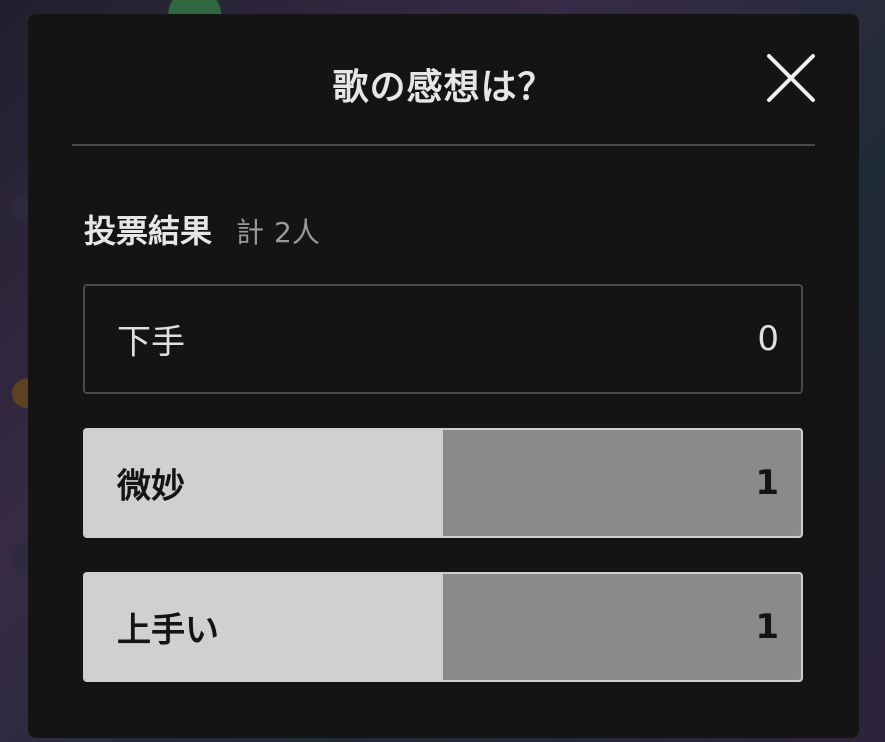 Image resolution: width=885 pixels, height=742 pixels. Describe the element at coordinates (768, 339) in the screenshot. I see `option-count: 0` at that location.